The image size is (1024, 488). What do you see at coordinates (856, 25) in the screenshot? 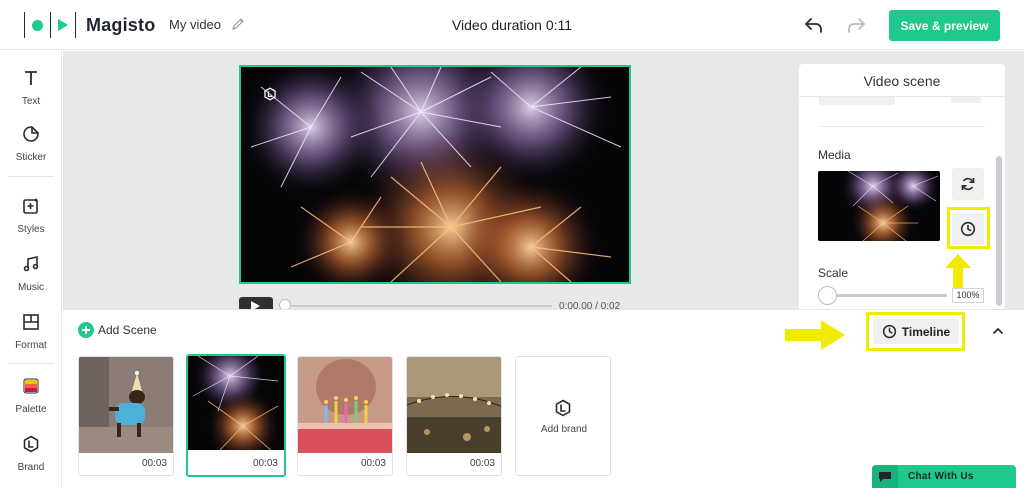
I see `redo-icon` at bounding box center [856, 25].